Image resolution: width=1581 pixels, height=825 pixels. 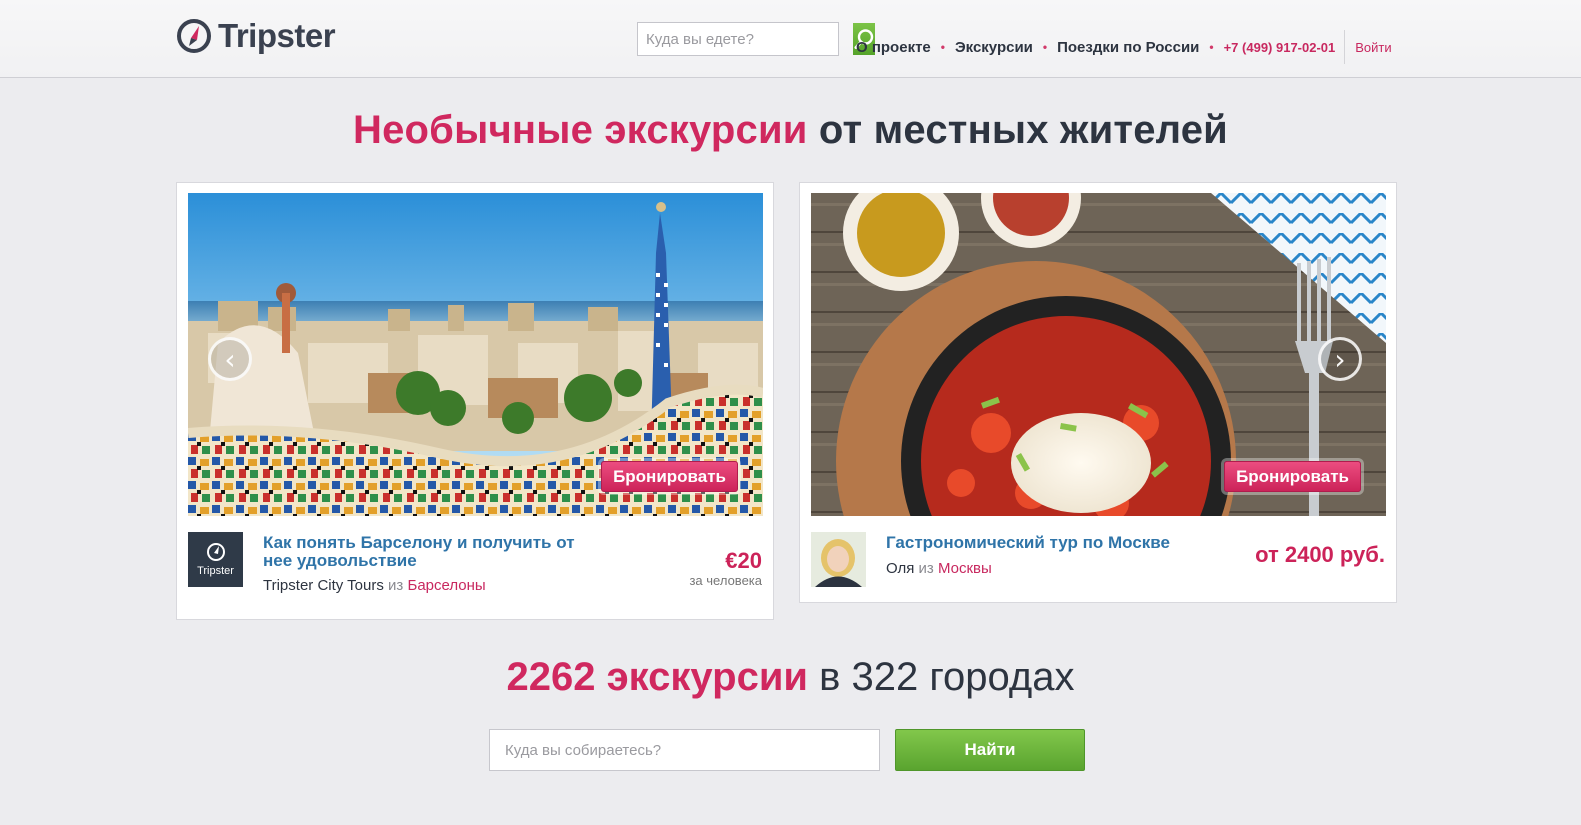 I want to click on tour-title: Гастрономический тур по Москве, so click(x=1058, y=543).